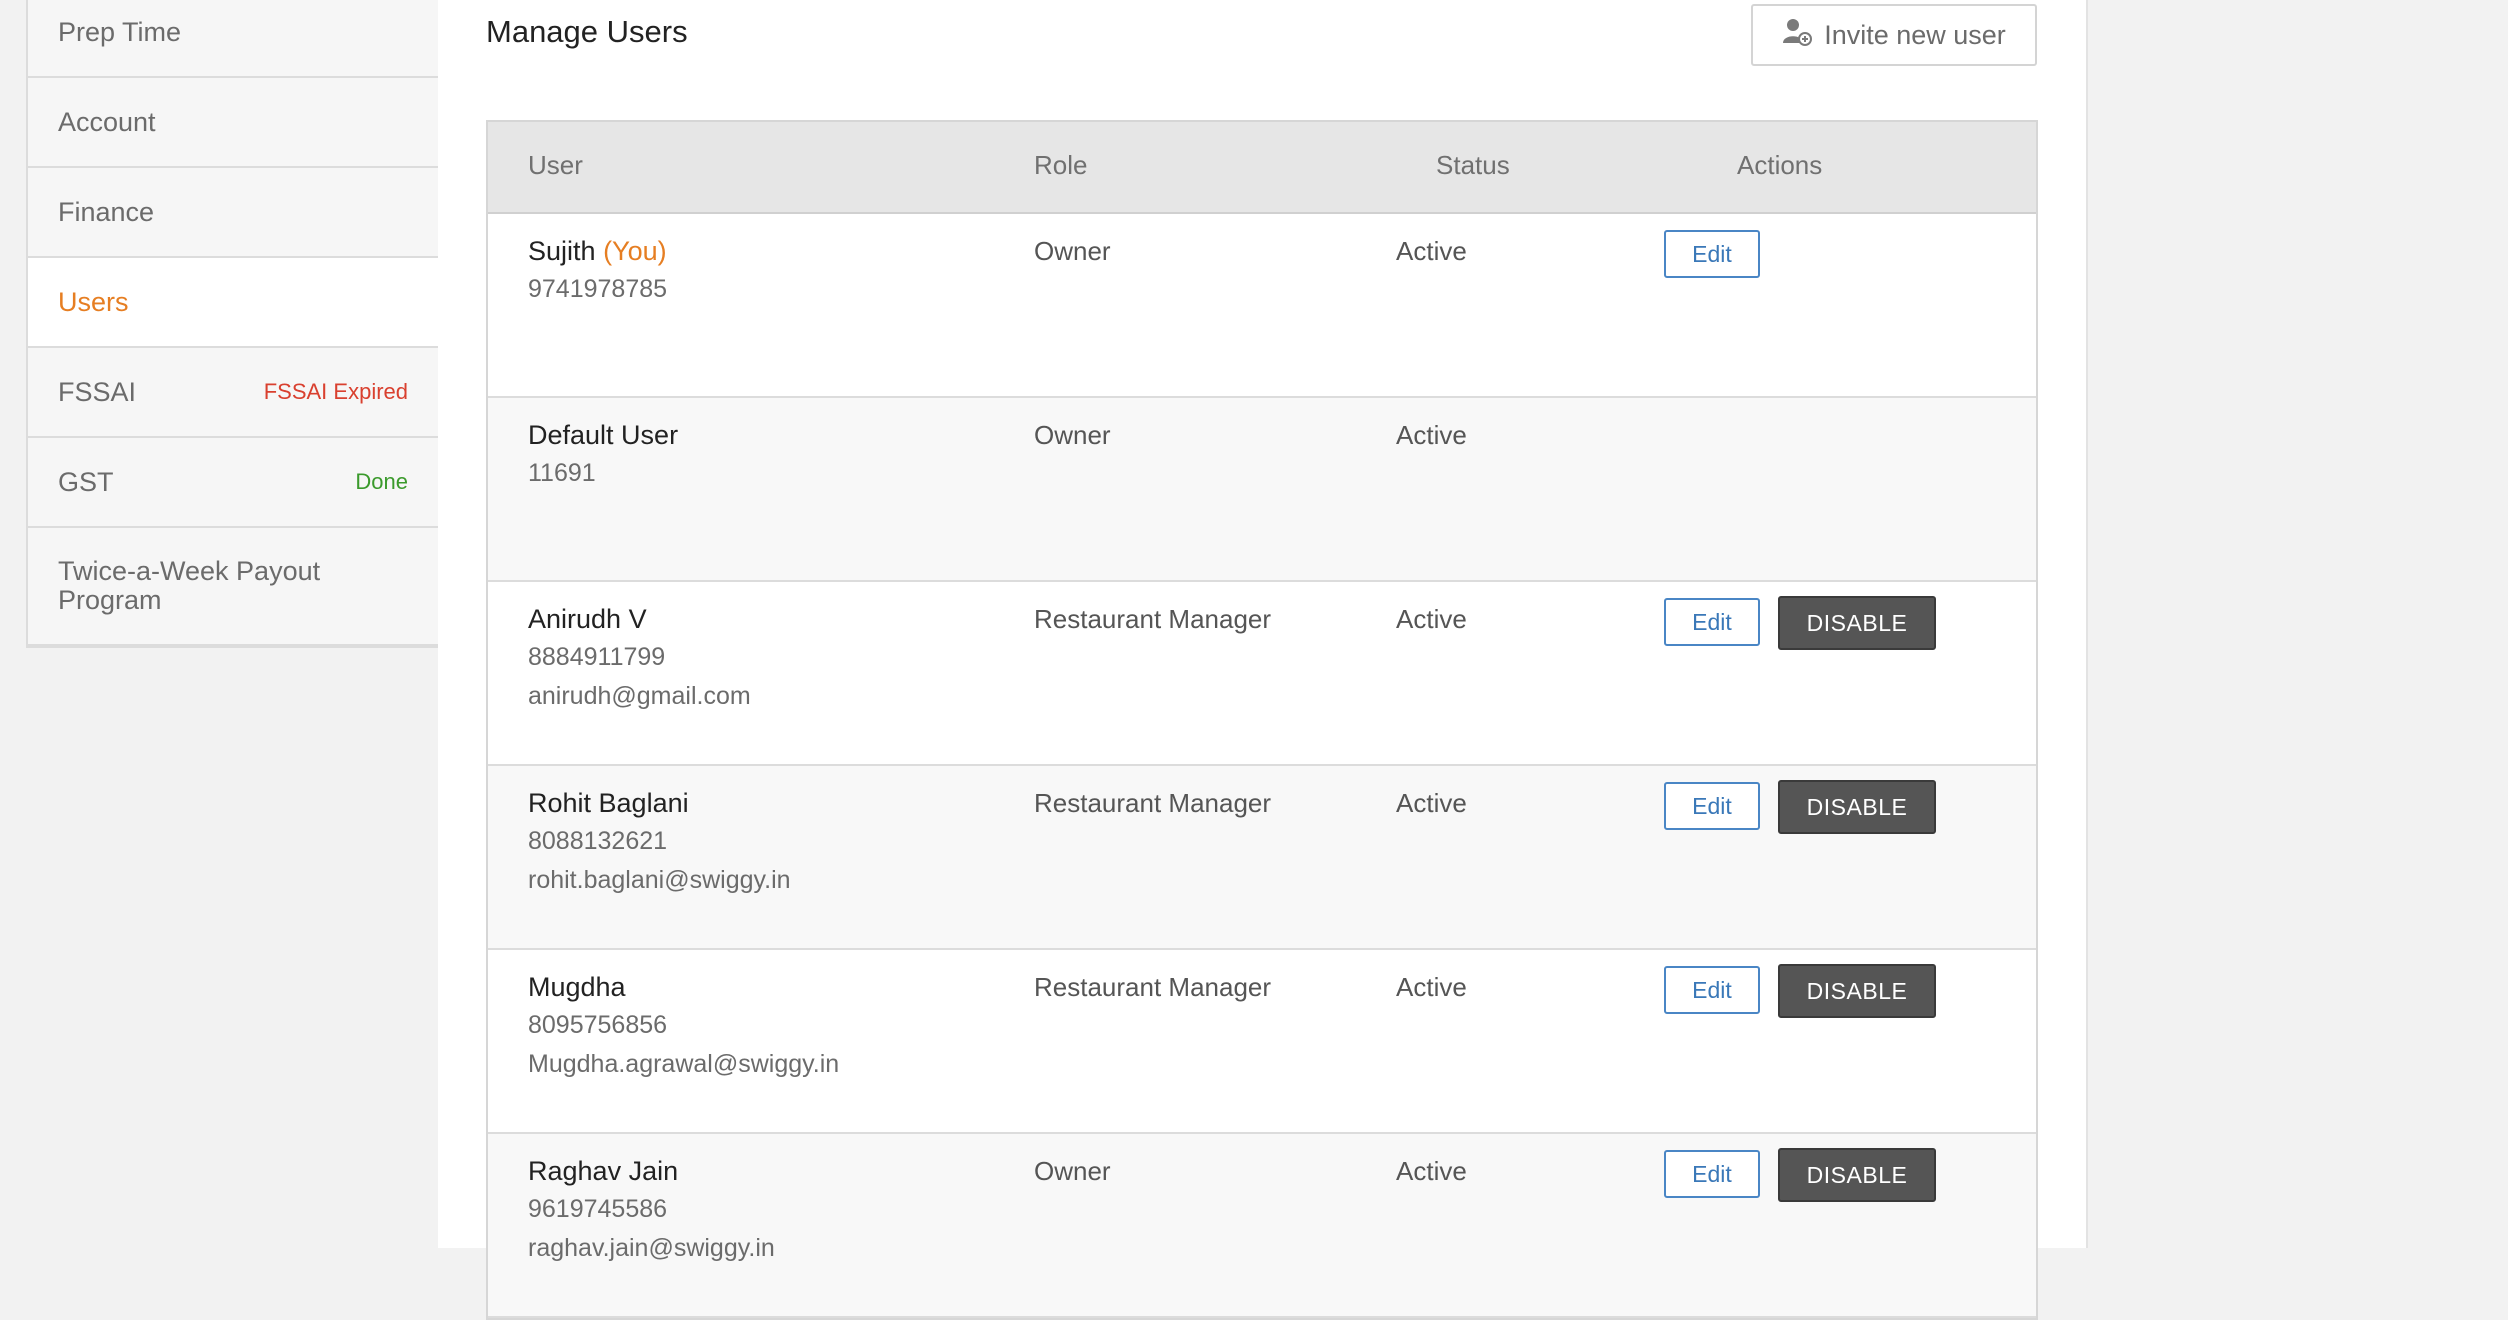 Image resolution: width=2508 pixels, height=1320 pixels. Describe the element at coordinates (1473, 165) in the screenshot. I see `column-header-status: Status` at that location.